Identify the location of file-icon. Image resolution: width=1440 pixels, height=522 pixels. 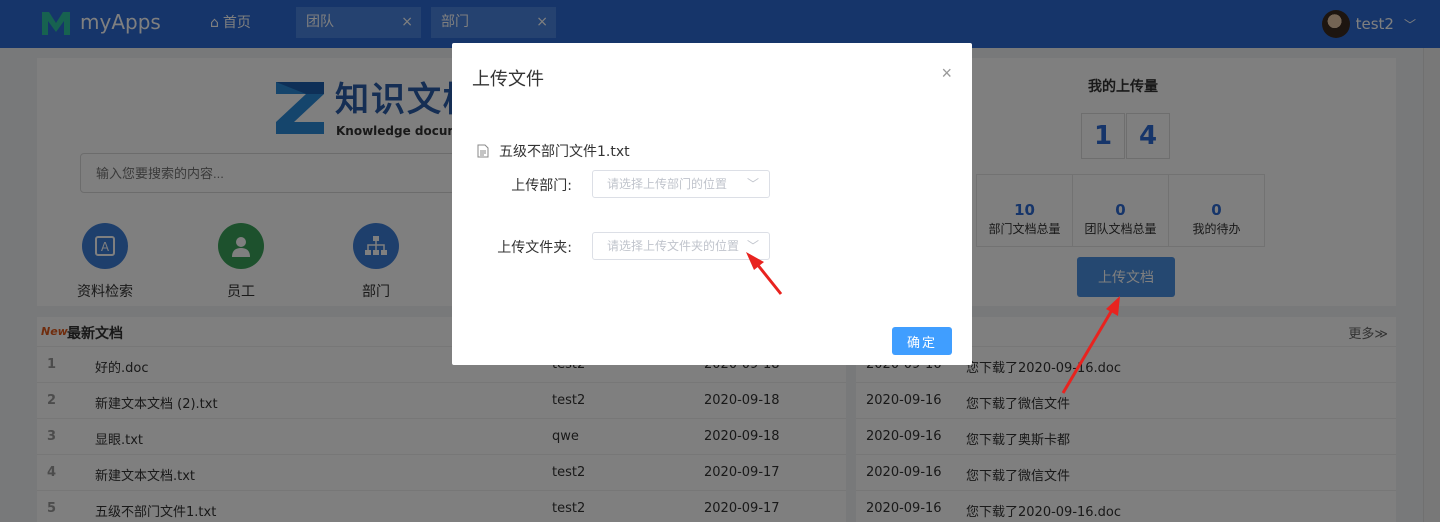
(483, 151).